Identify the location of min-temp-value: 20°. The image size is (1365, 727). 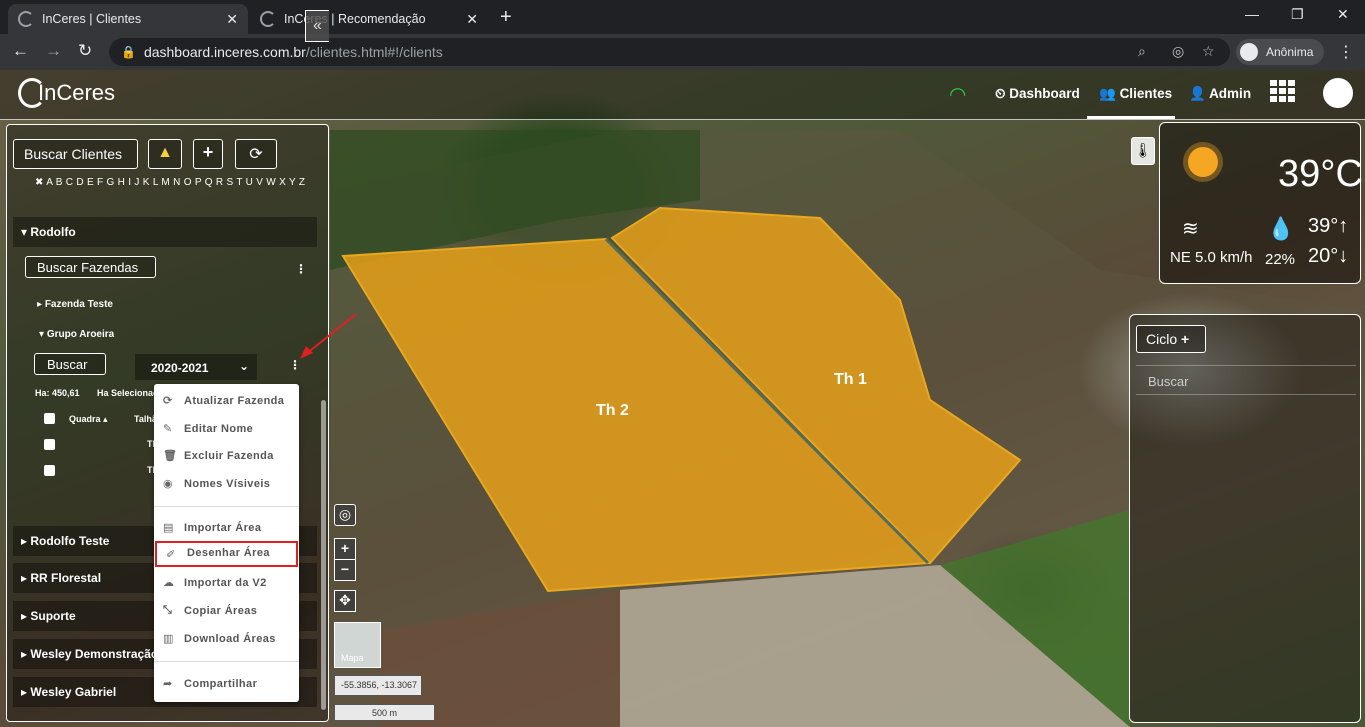
(1323, 256).